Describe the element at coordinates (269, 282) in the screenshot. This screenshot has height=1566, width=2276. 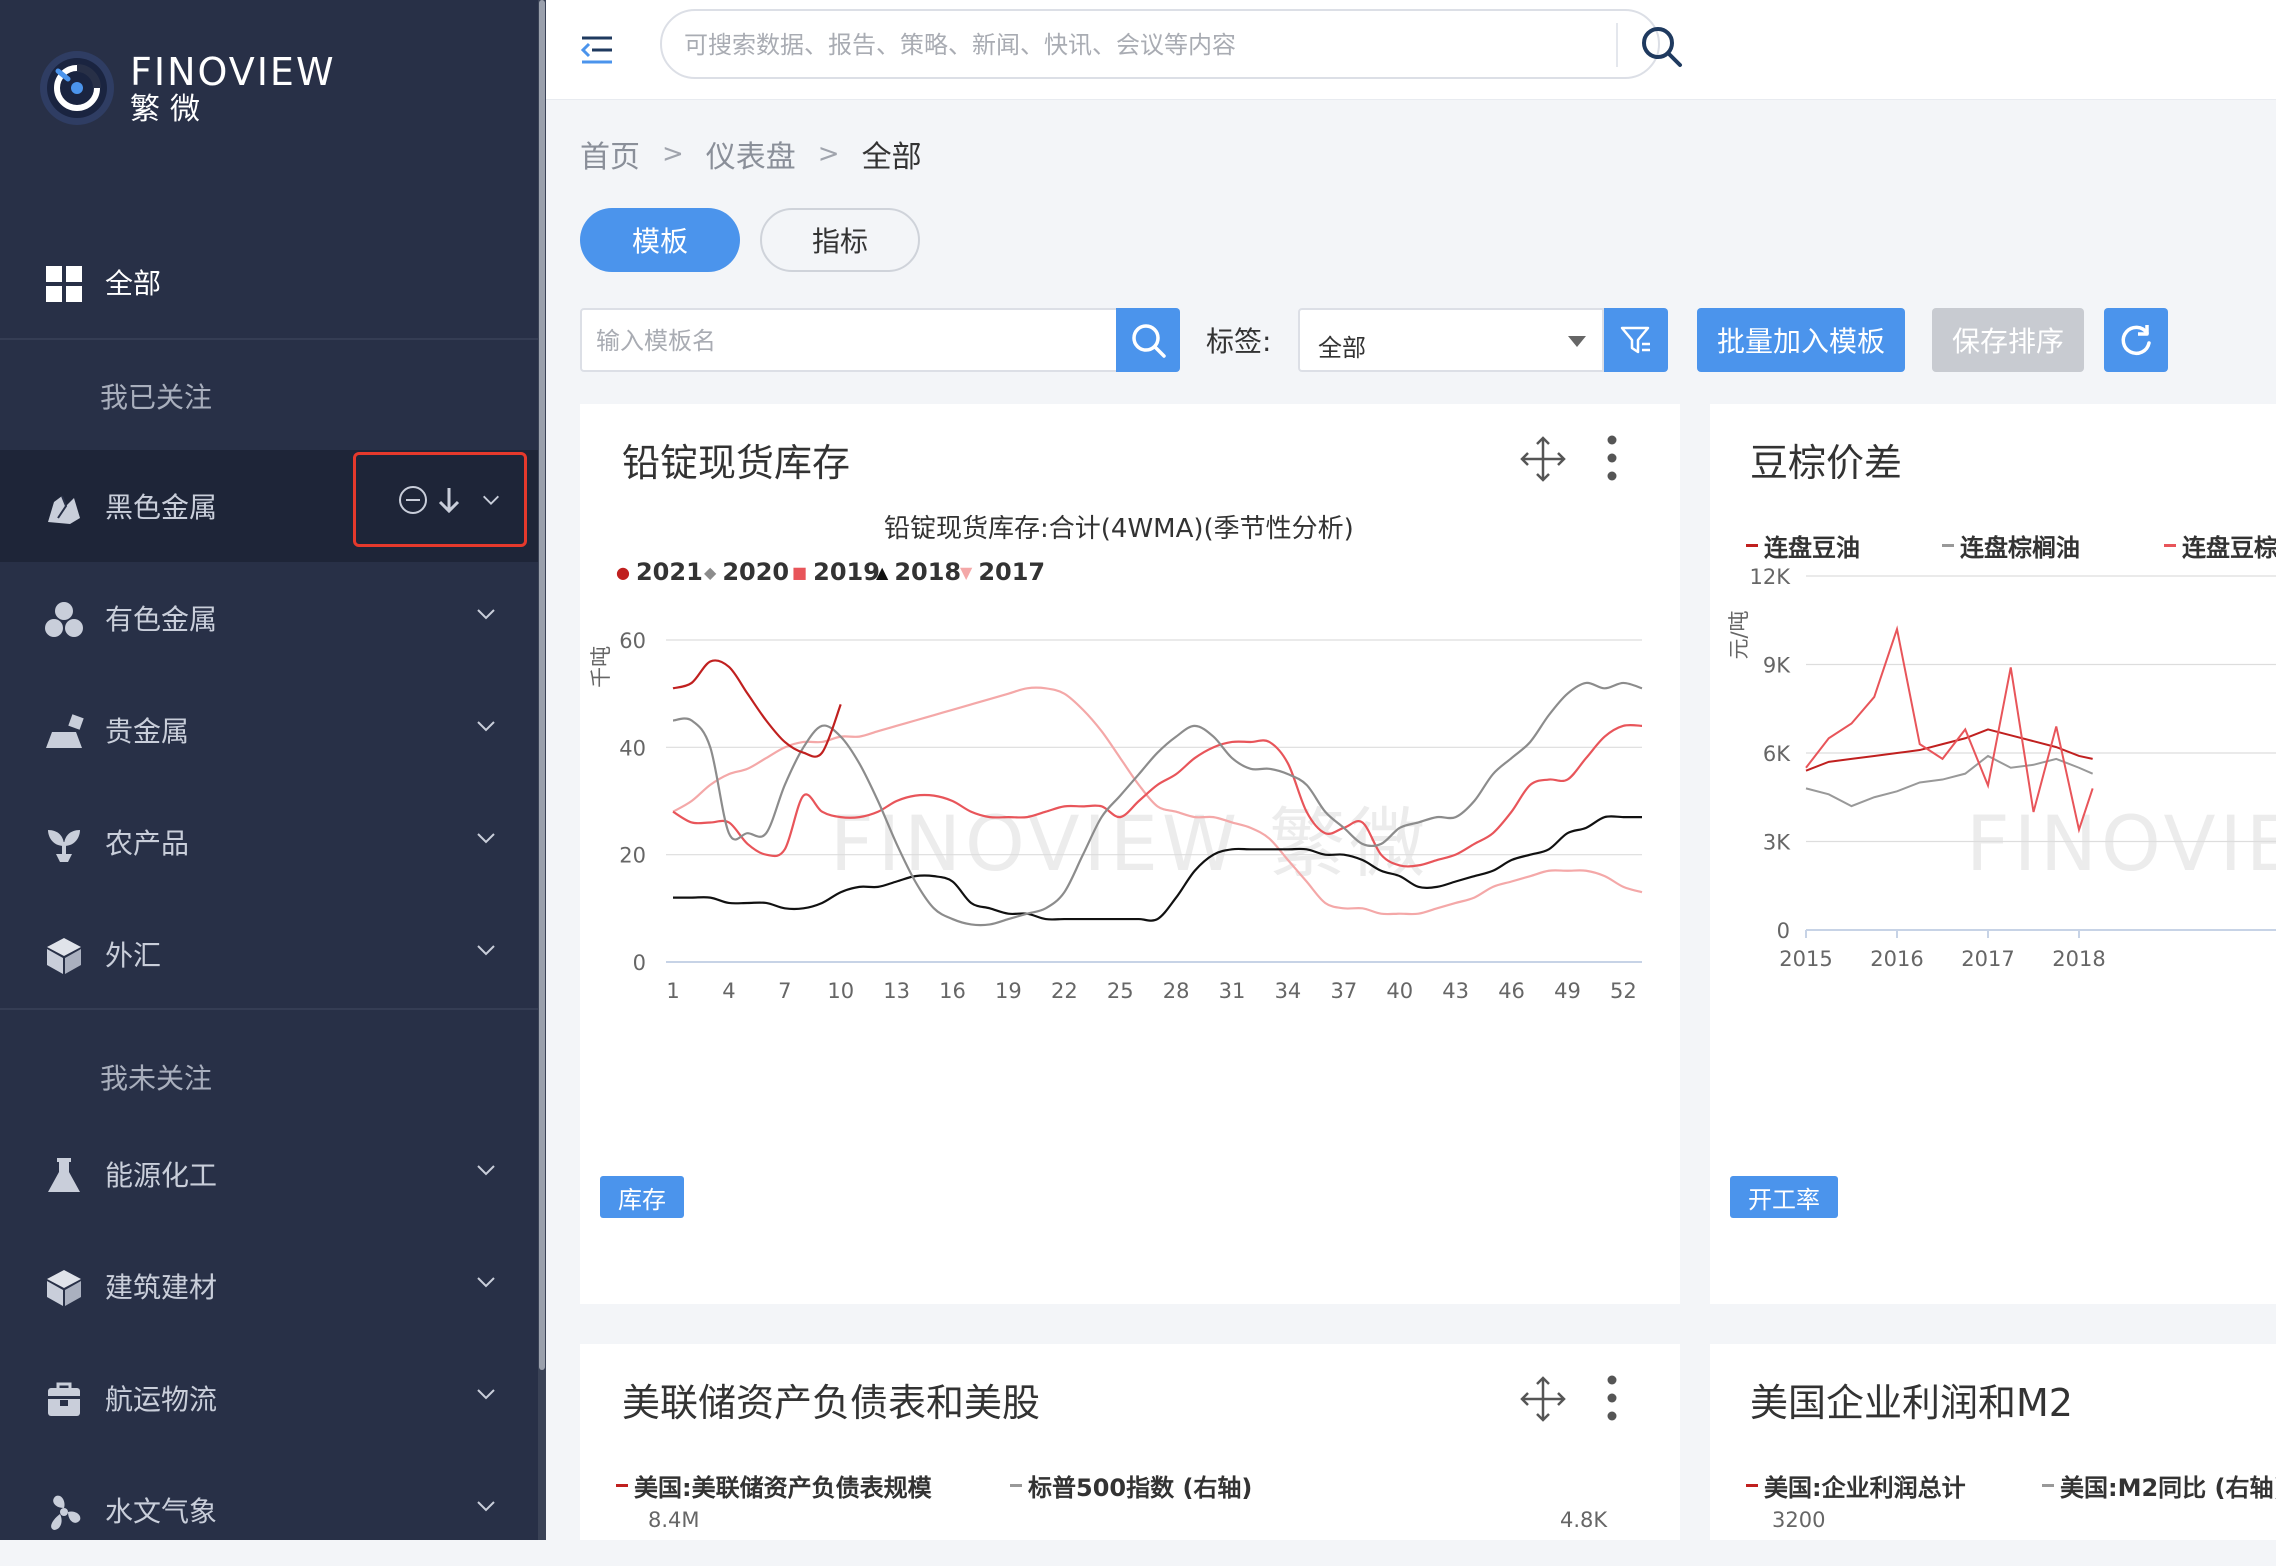
I see `sidebar-item-all: 全部` at that location.